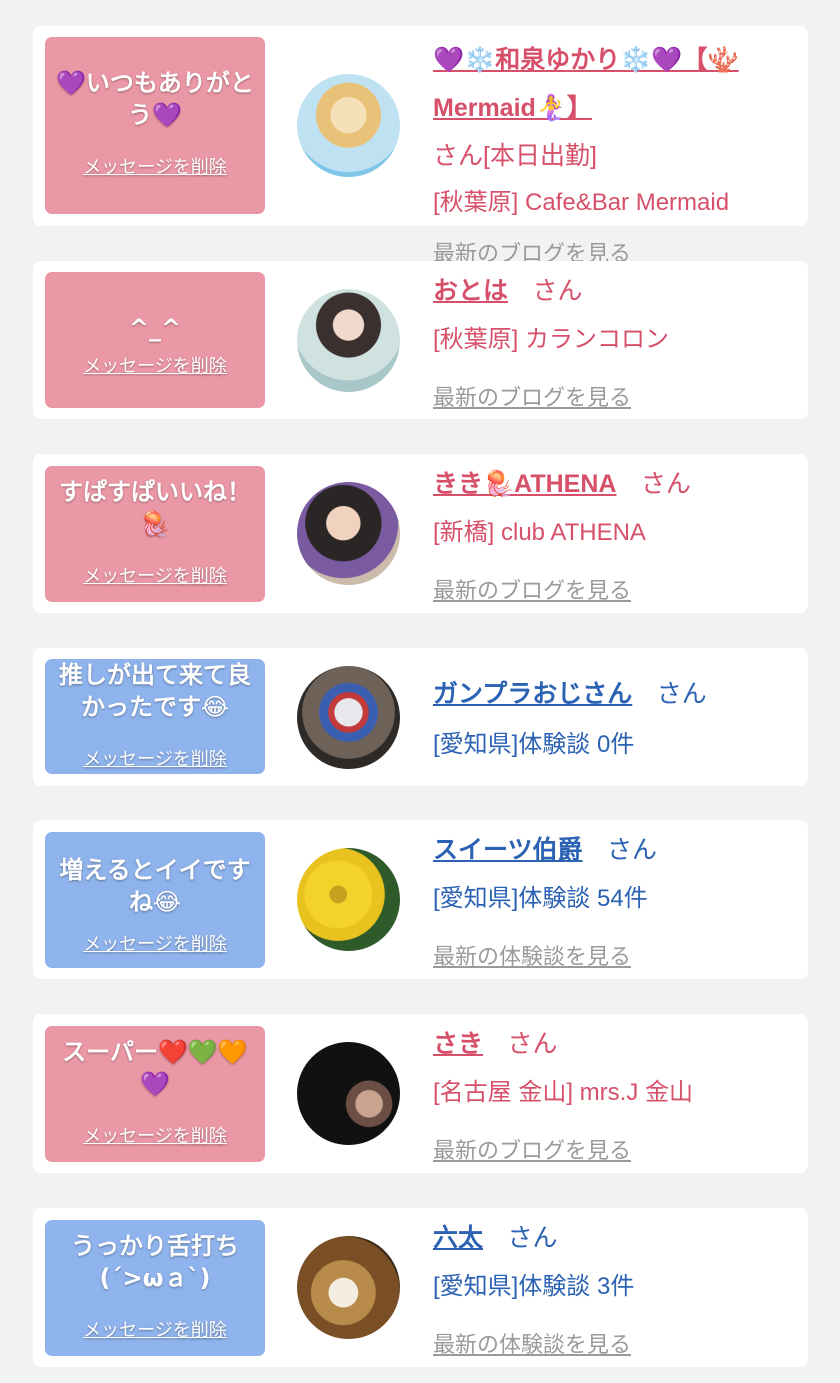 This screenshot has height=1383, width=840. Describe the element at coordinates (534, 1286) in the screenshot. I see `shop-name: [愛知県]体験談 3件` at that location.